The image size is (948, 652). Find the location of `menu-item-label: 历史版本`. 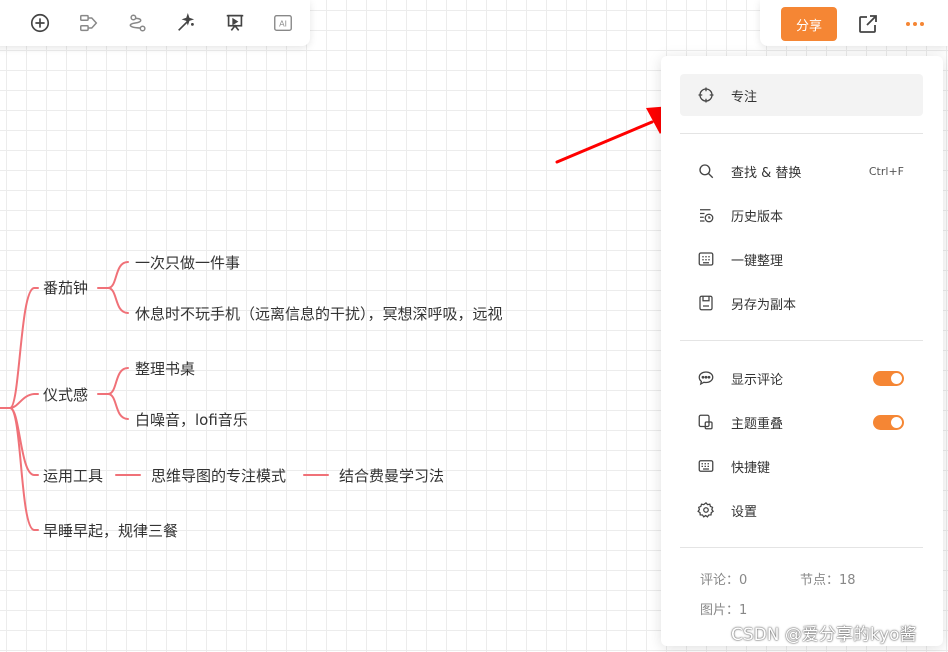

menu-item-label: 历史版本 is located at coordinates (757, 217).